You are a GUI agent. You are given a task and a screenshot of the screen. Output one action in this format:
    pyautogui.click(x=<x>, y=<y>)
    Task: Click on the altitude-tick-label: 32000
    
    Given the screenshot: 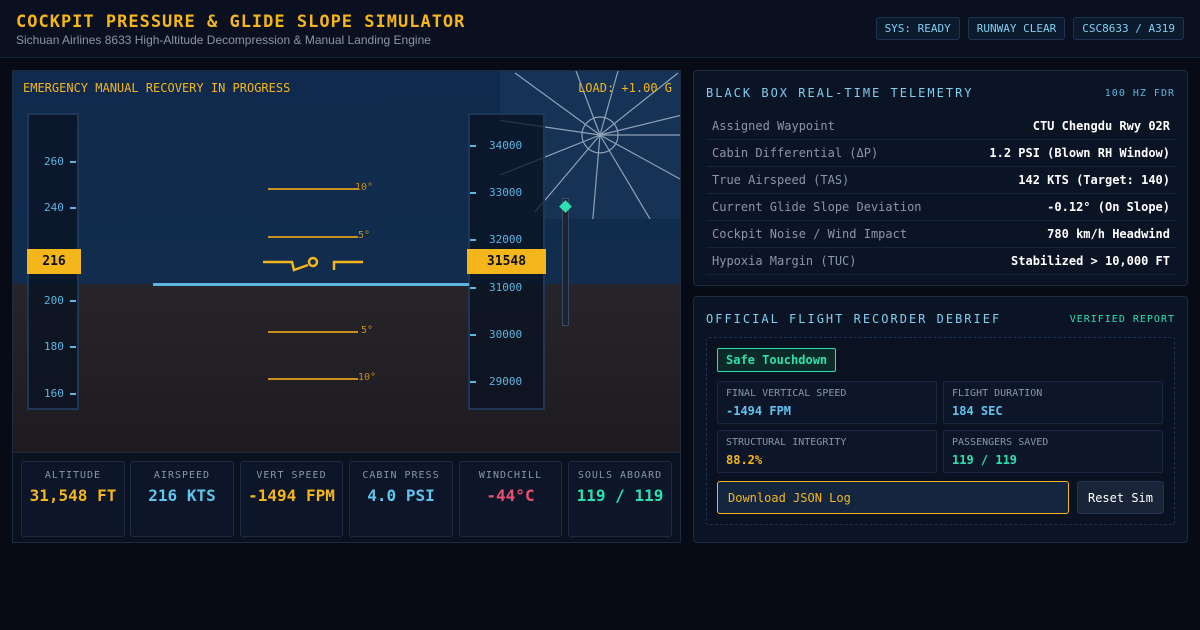 What is the action you would take?
    pyautogui.click(x=506, y=239)
    